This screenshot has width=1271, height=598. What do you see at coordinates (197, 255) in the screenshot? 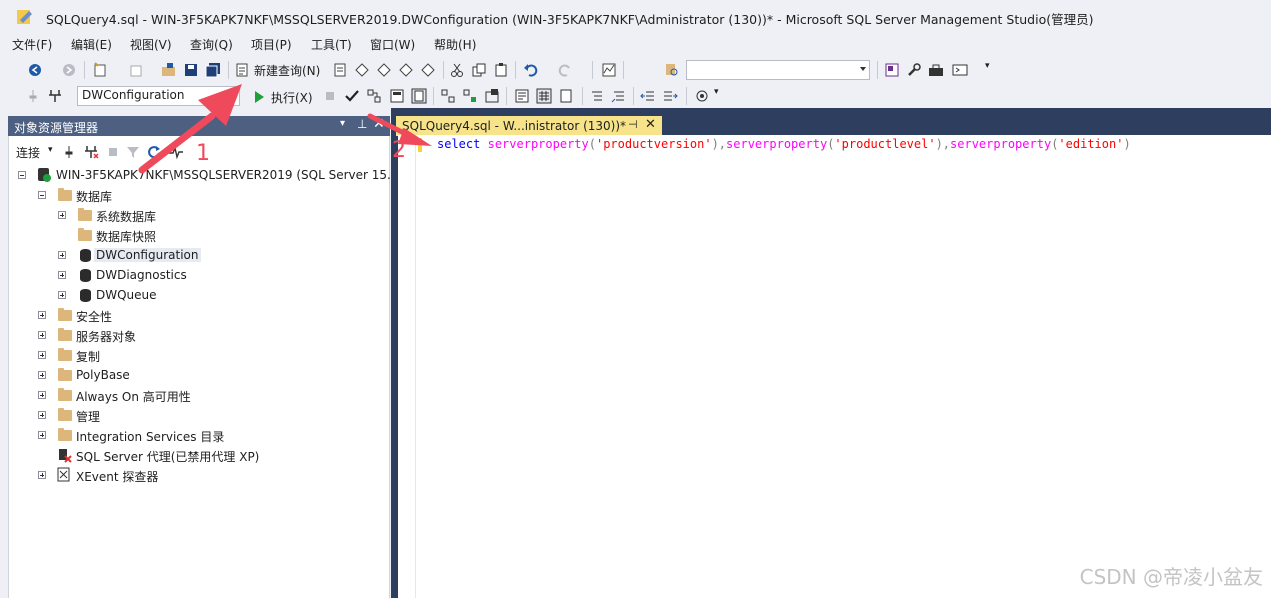
I see `tree-node: DWConfiguration` at bounding box center [197, 255].